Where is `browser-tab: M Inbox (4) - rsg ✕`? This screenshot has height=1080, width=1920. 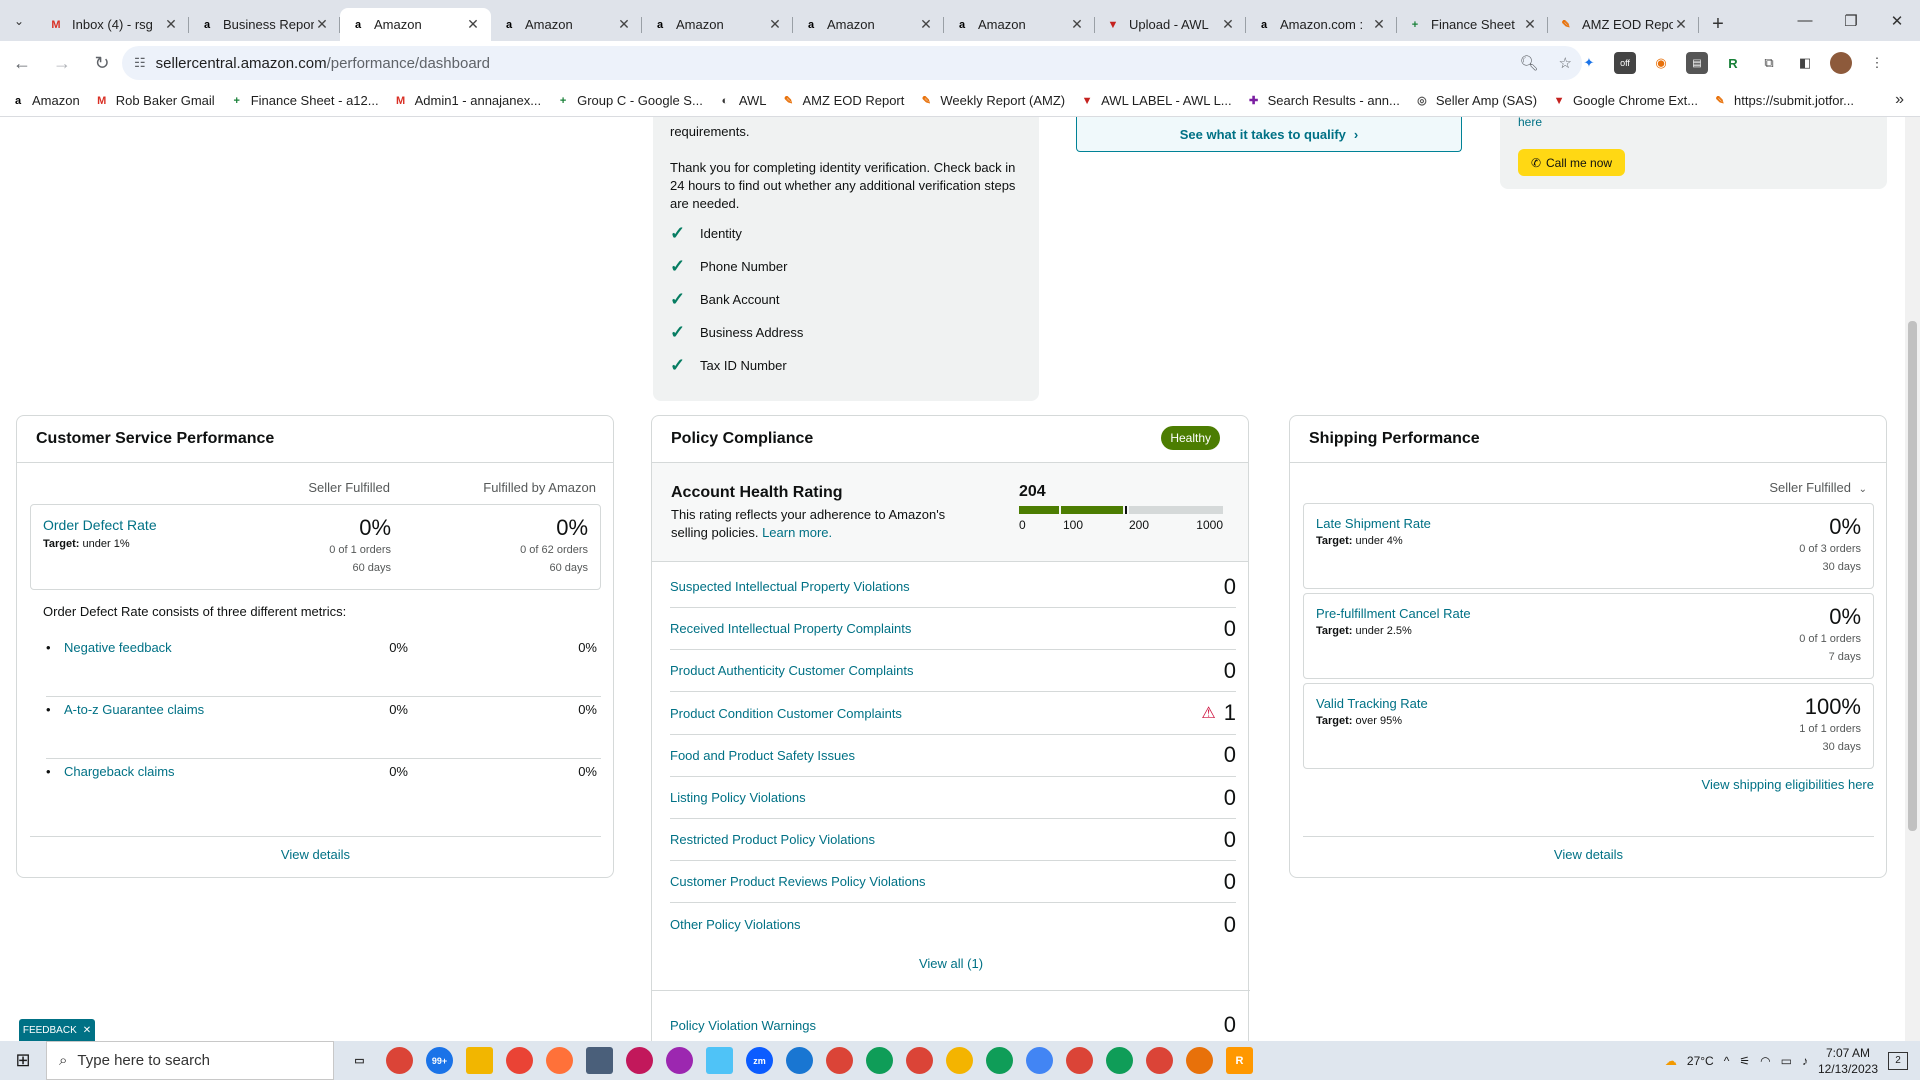 browser-tab: M Inbox (4) - rsg ✕ is located at coordinates (113, 24).